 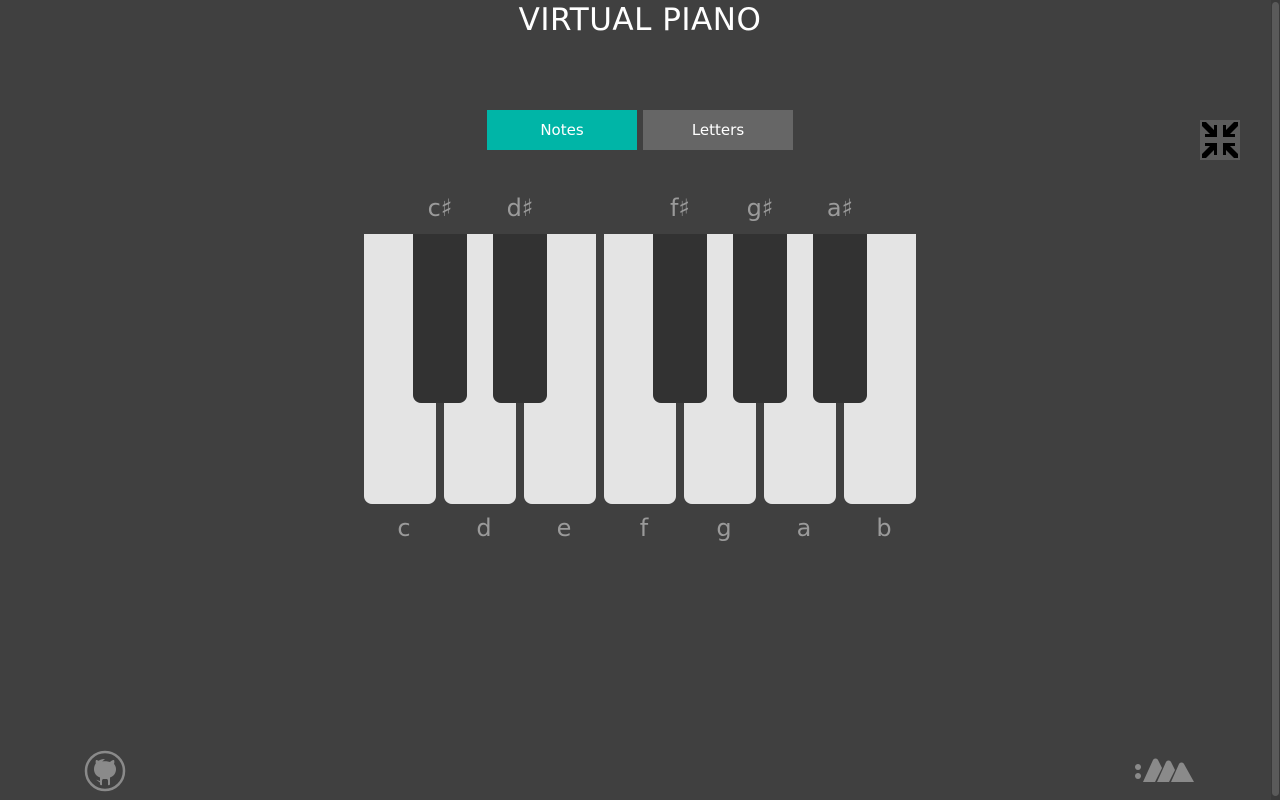 What do you see at coordinates (562, 130) in the screenshot?
I see `notes-mode-button: Notes` at bounding box center [562, 130].